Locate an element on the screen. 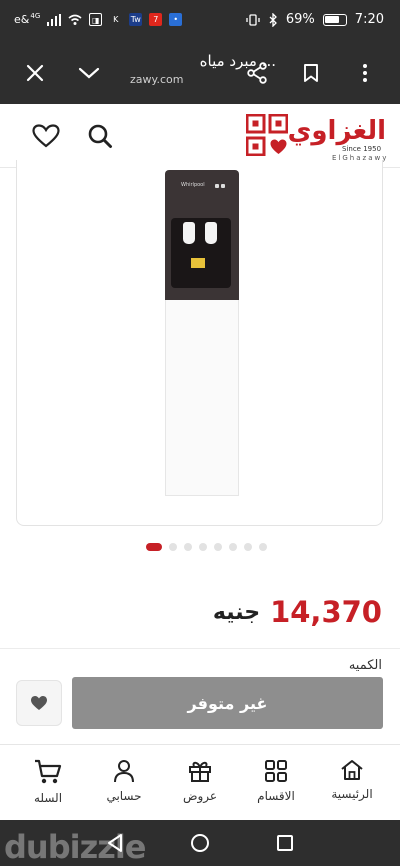 The width and height of the screenshot is (400, 866). dispenser-top: Whirlpool is located at coordinates (202, 235).